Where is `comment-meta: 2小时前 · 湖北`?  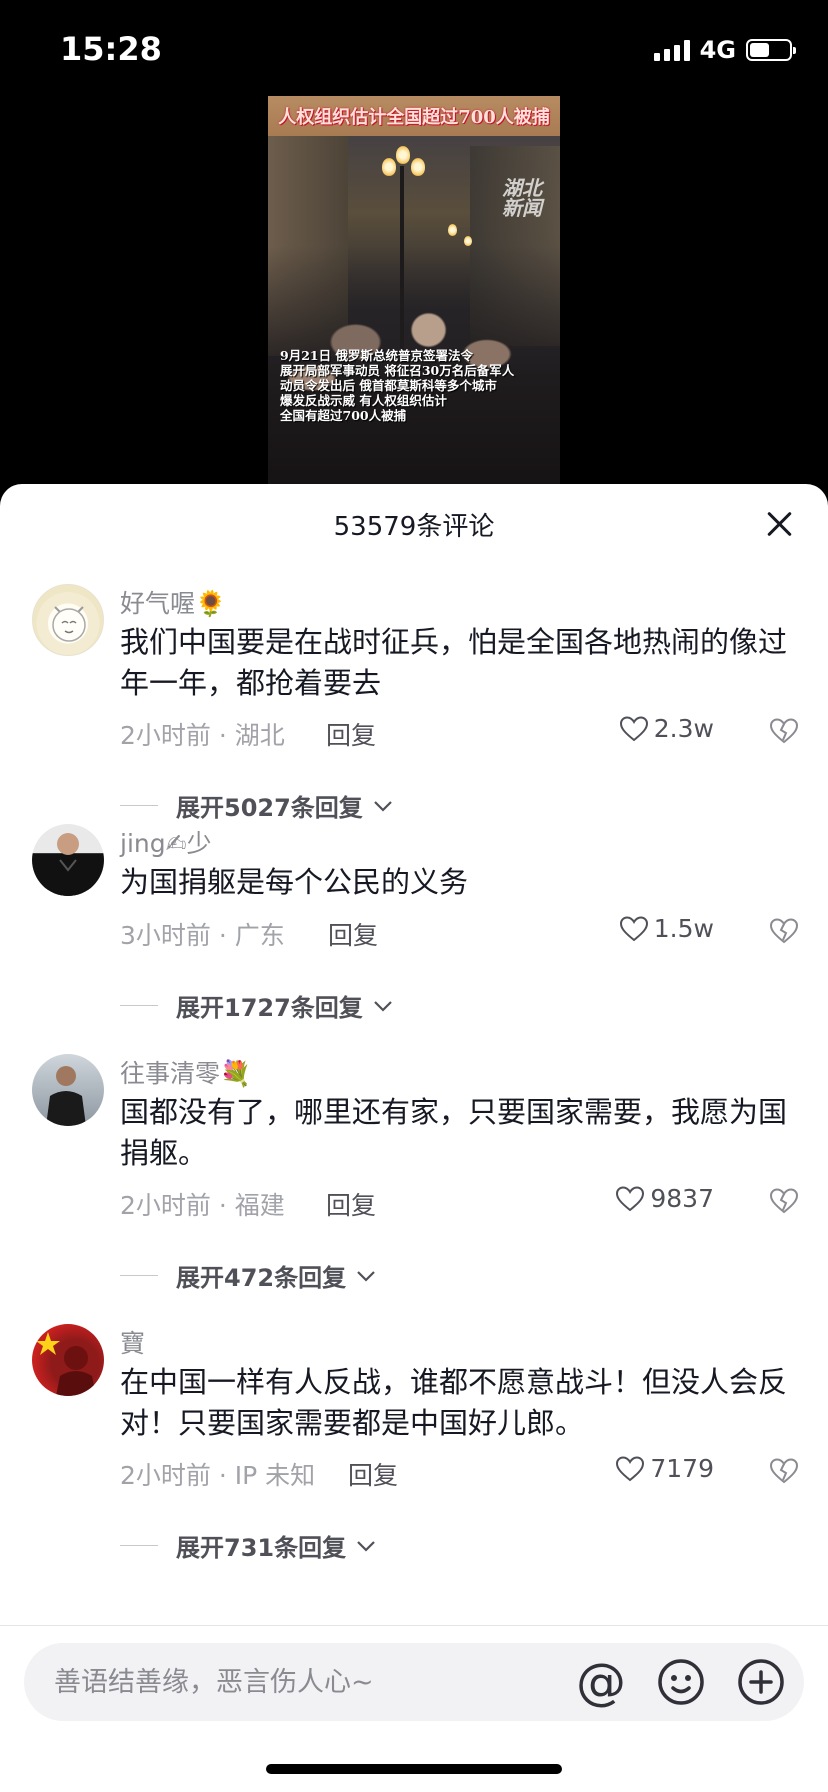
comment-meta: 2小时前 · 湖北 is located at coordinates (202, 735).